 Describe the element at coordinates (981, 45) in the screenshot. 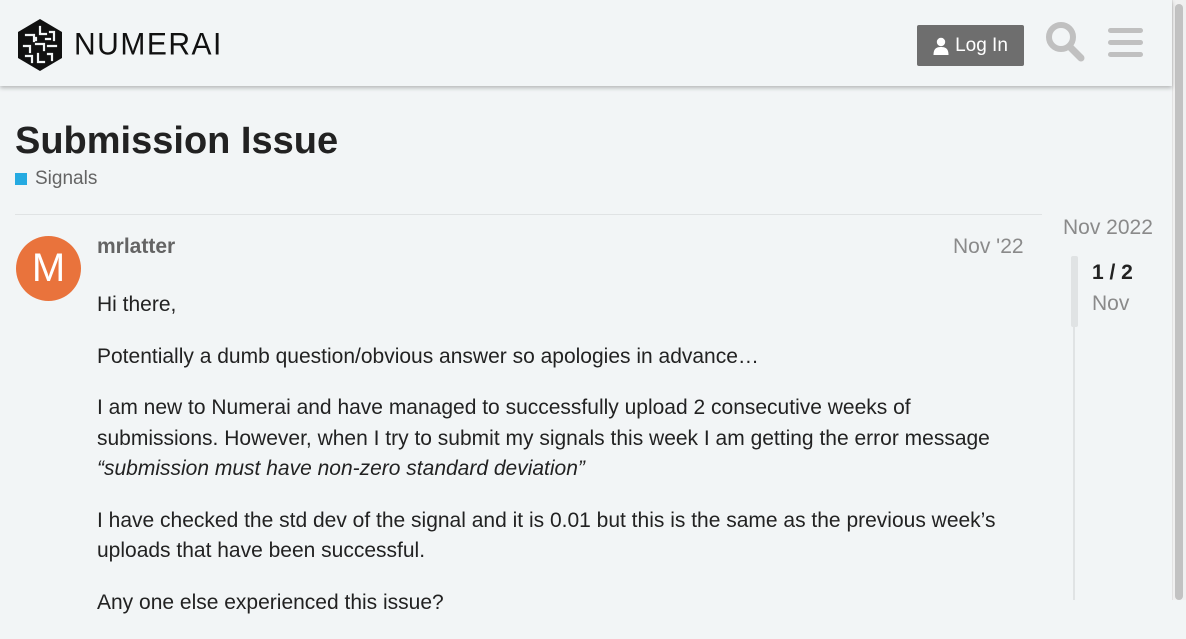

I see `login-button-label: Log In` at that location.